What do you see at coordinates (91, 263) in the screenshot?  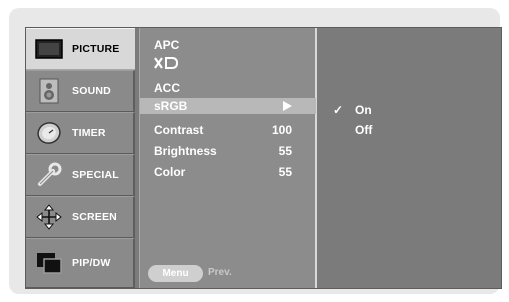 I see `tab-label: PIP/DW` at bounding box center [91, 263].